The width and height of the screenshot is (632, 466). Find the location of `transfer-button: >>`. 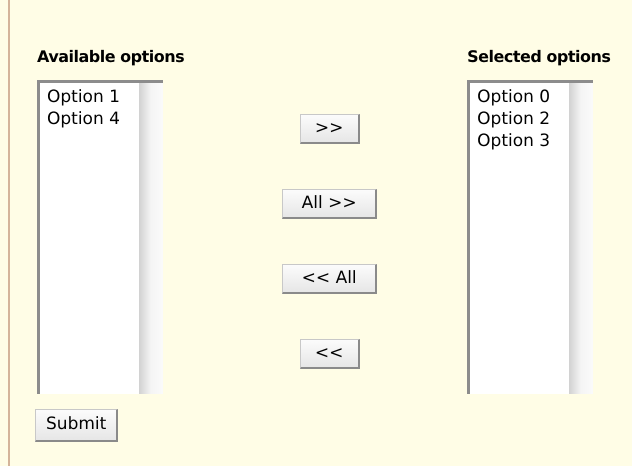

transfer-button: >> is located at coordinates (330, 129).